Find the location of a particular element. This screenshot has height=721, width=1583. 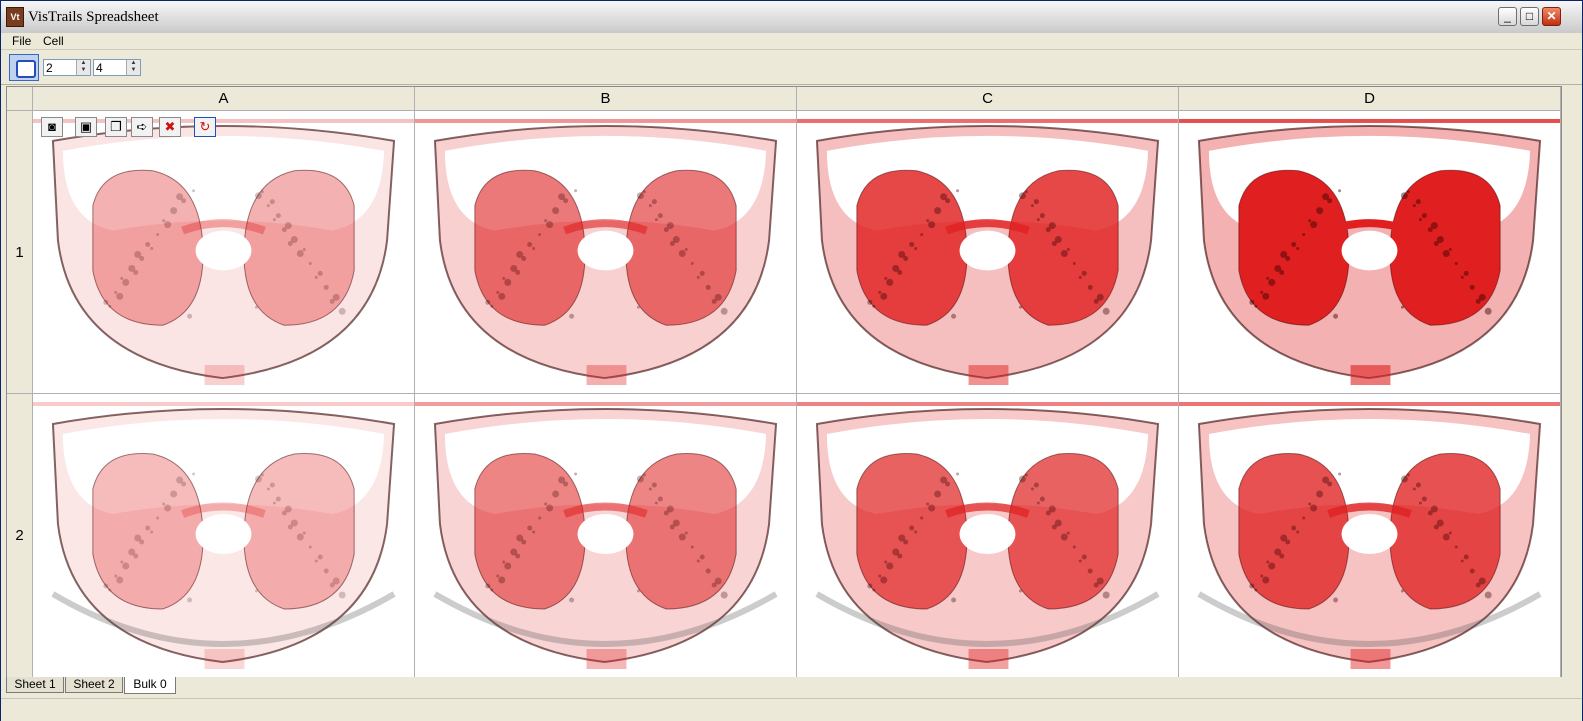

column-count-spinbox: ▲▼ is located at coordinates (117, 67).